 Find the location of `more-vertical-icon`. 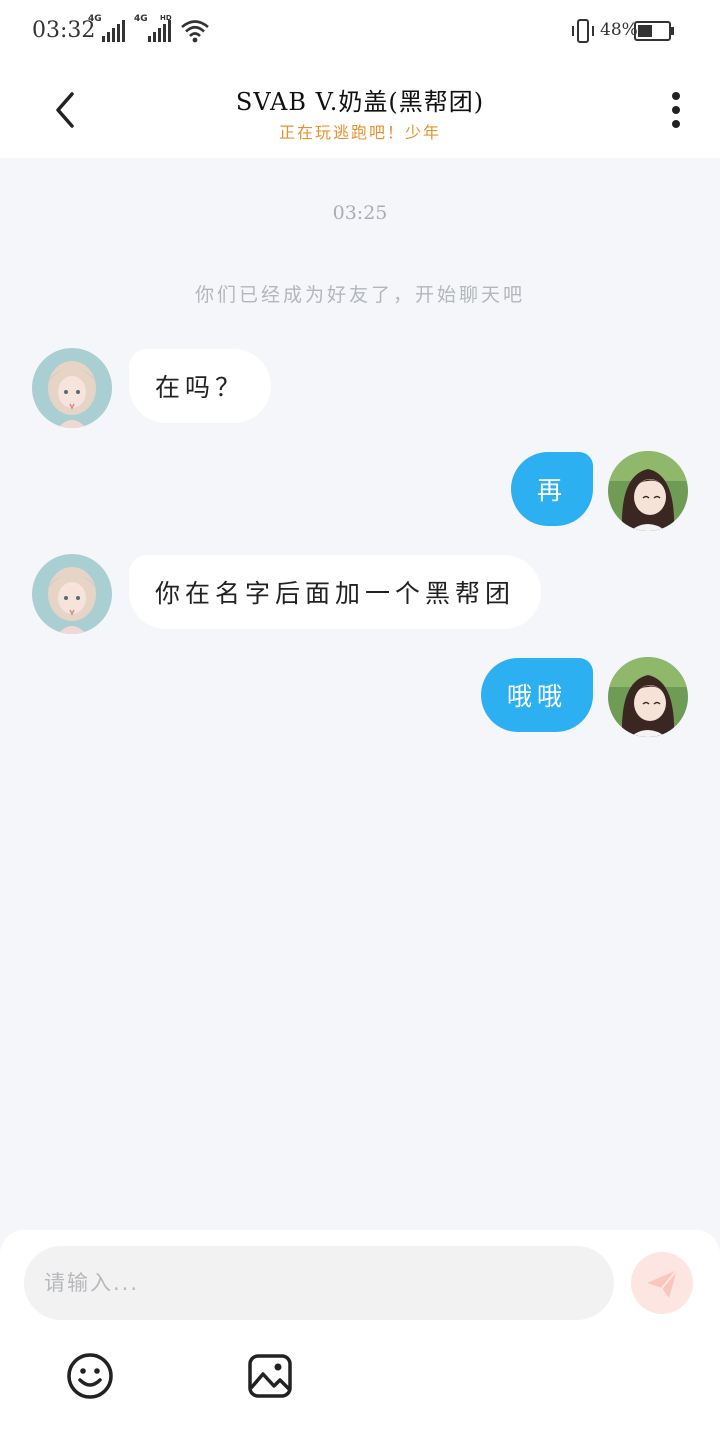

more-vertical-icon is located at coordinates (676, 110).